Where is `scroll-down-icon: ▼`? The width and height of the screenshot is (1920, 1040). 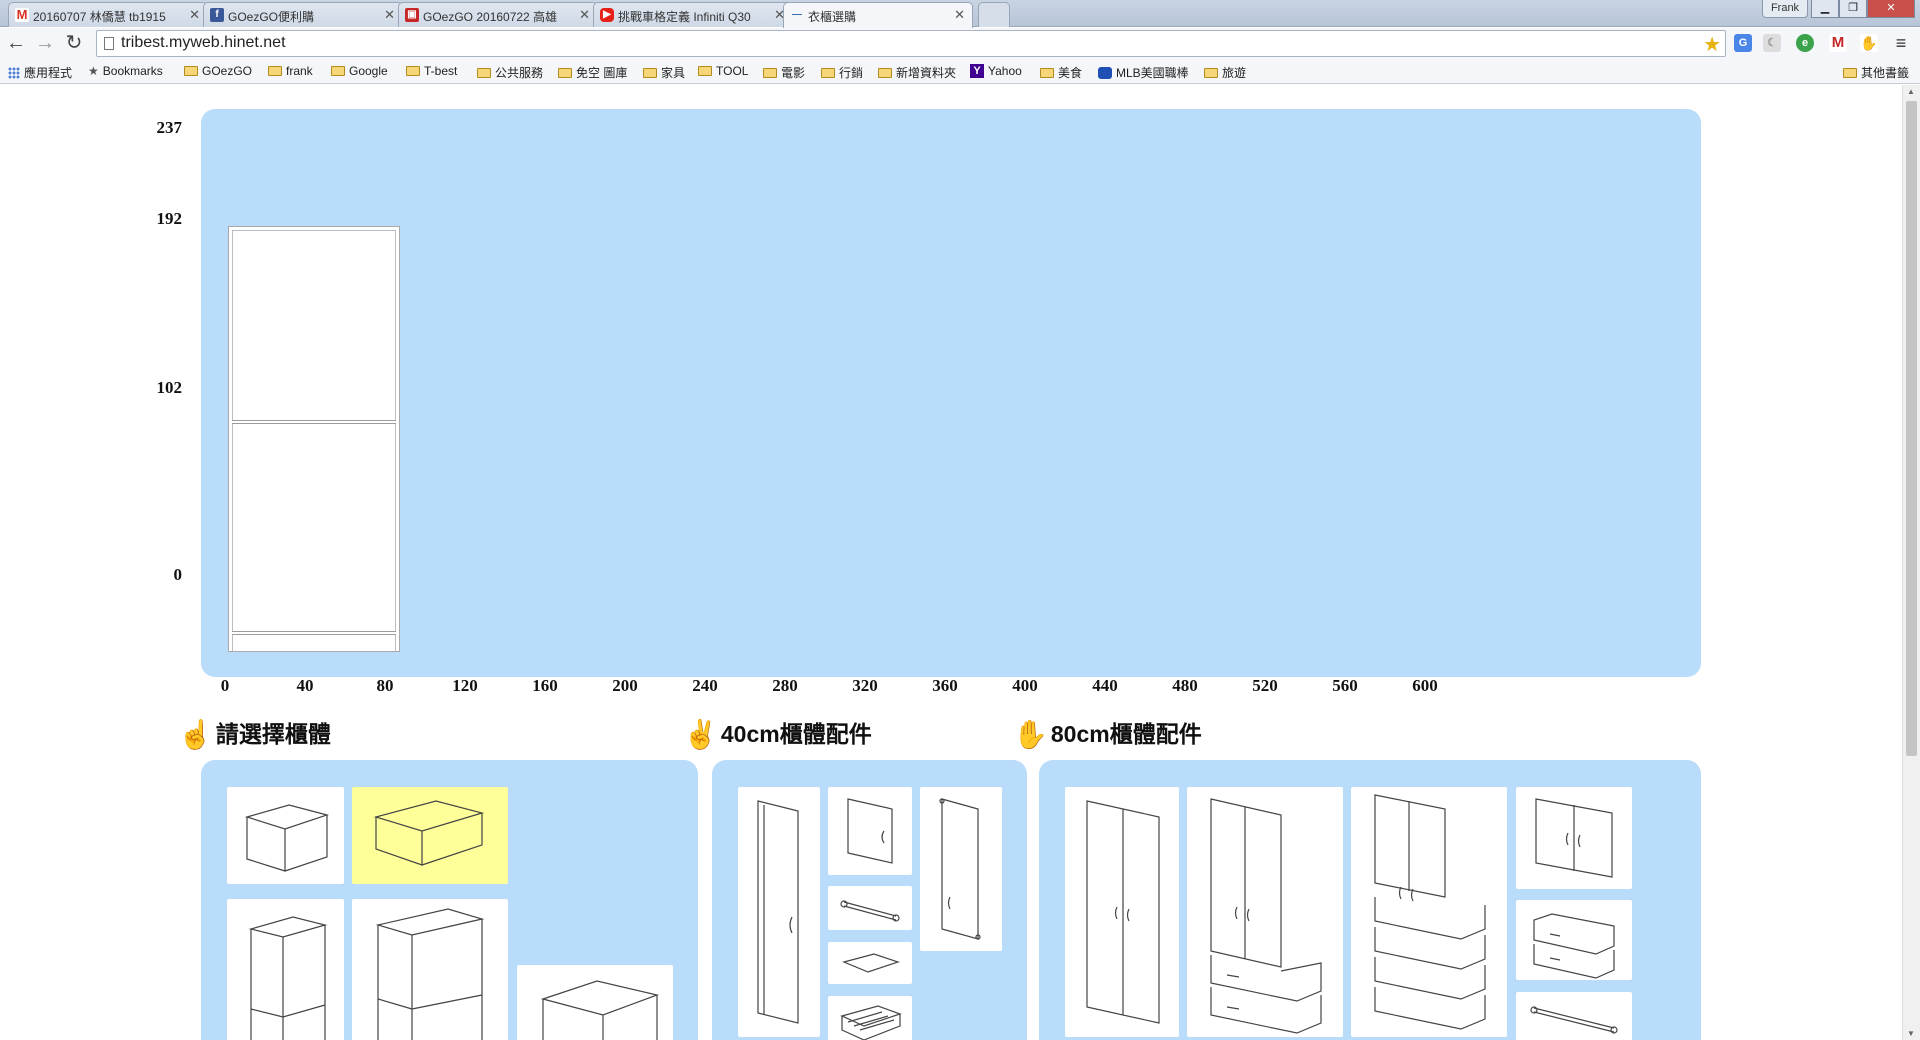 scroll-down-icon: ▼ is located at coordinates (1911, 1033).